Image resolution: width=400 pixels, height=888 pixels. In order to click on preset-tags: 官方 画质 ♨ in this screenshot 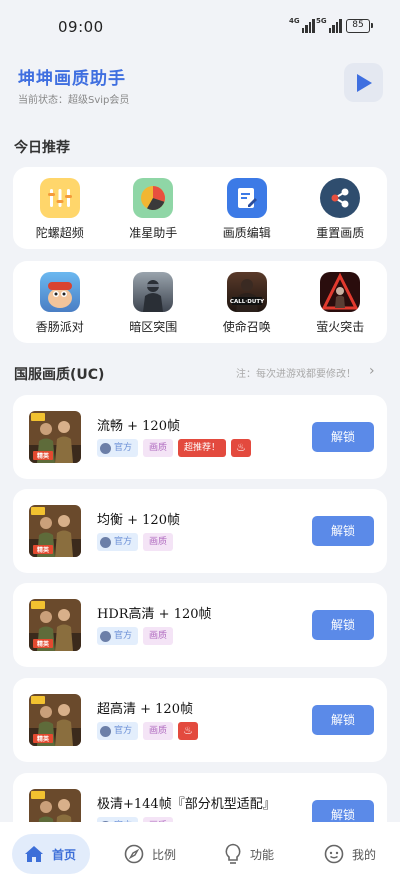, I will do `click(148, 731)`.